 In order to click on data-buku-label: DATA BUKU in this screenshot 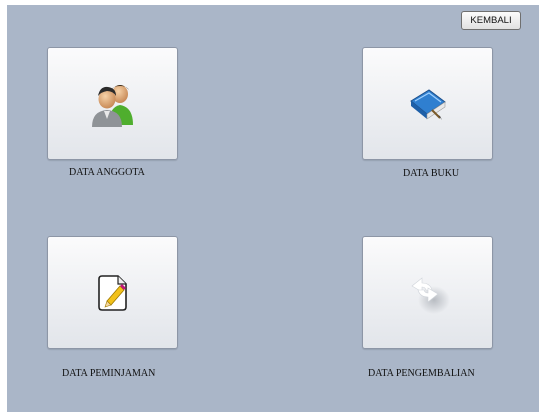, I will do `click(431, 173)`.